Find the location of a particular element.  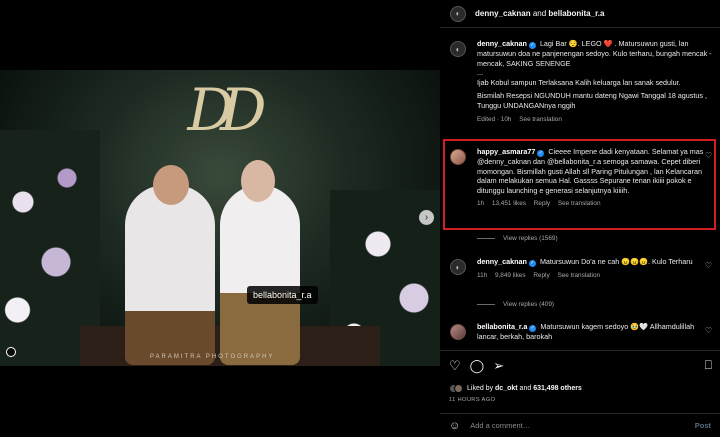

header-user-link-2: bellabonita_r.a is located at coordinates (576, 13).